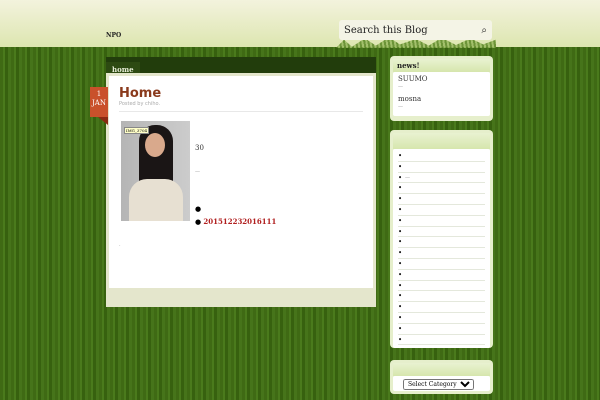  Describe the element at coordinates (438, 384) in the screenshot. I see `category-select: Select Category` at that location.